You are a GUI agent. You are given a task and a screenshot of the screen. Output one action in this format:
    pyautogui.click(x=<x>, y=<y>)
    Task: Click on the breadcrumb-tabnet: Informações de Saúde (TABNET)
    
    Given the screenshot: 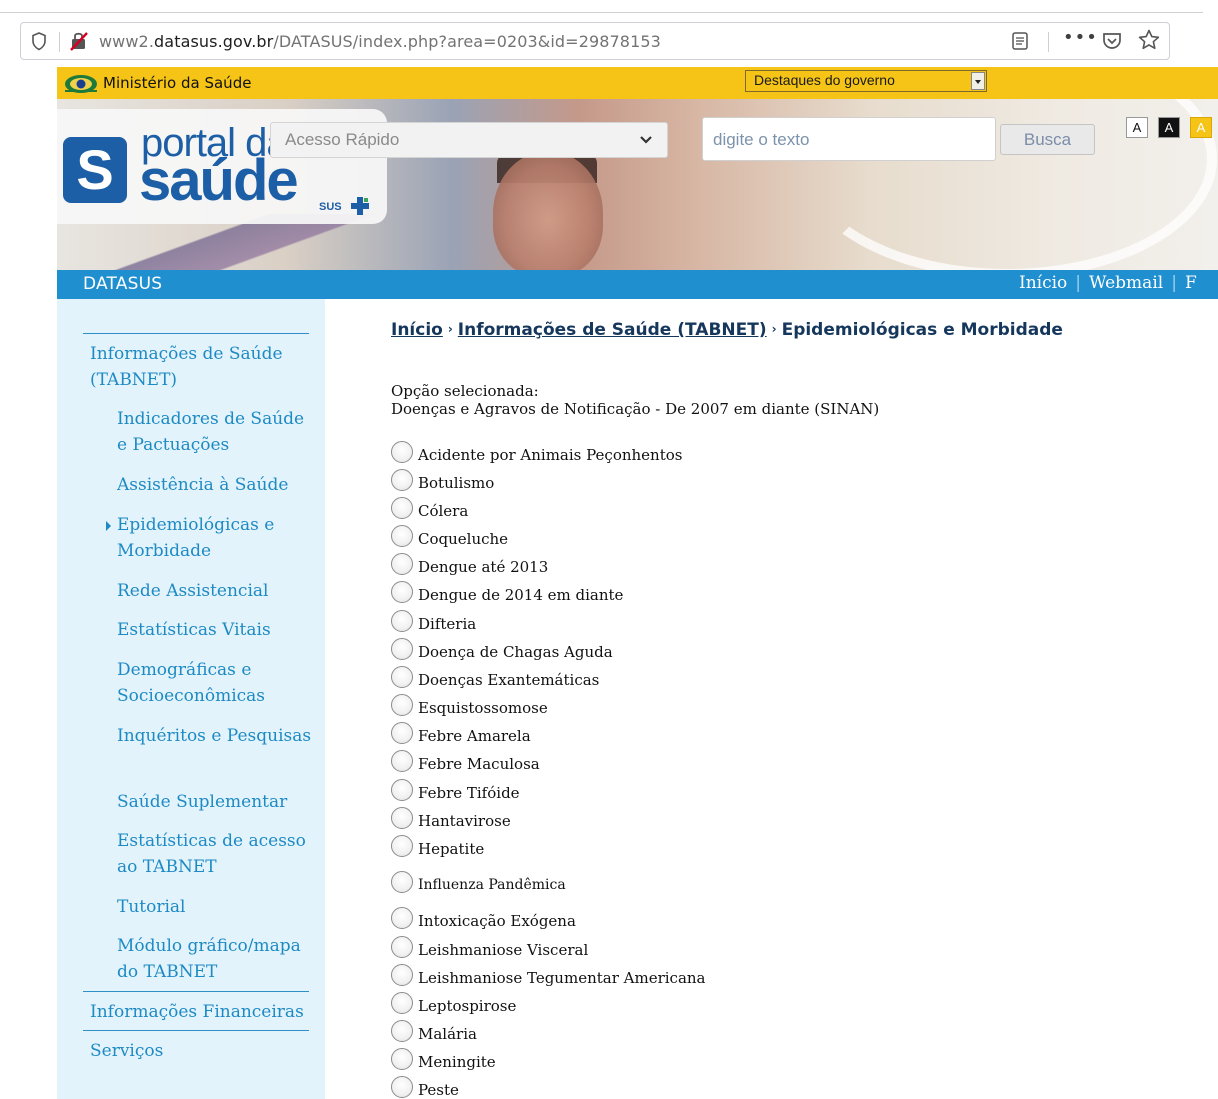 What is the action you would take?
    pyautogui.click(x=612, y=330)
    